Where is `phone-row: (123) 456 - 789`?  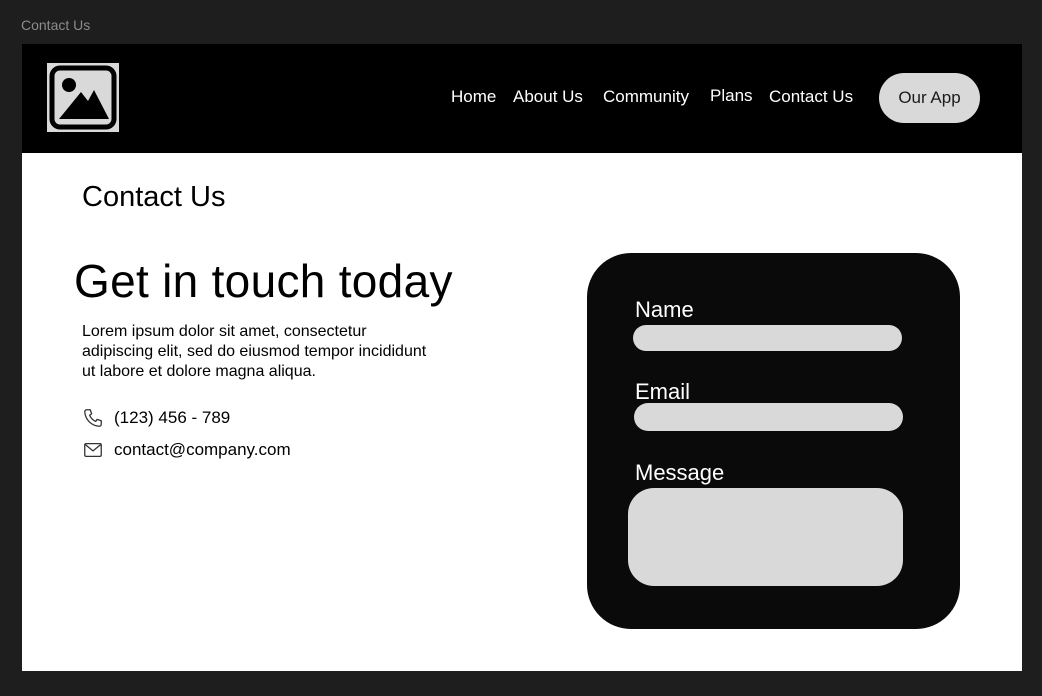
phone-row: (123) 456 - 789 is located at coordinates (156, 418).